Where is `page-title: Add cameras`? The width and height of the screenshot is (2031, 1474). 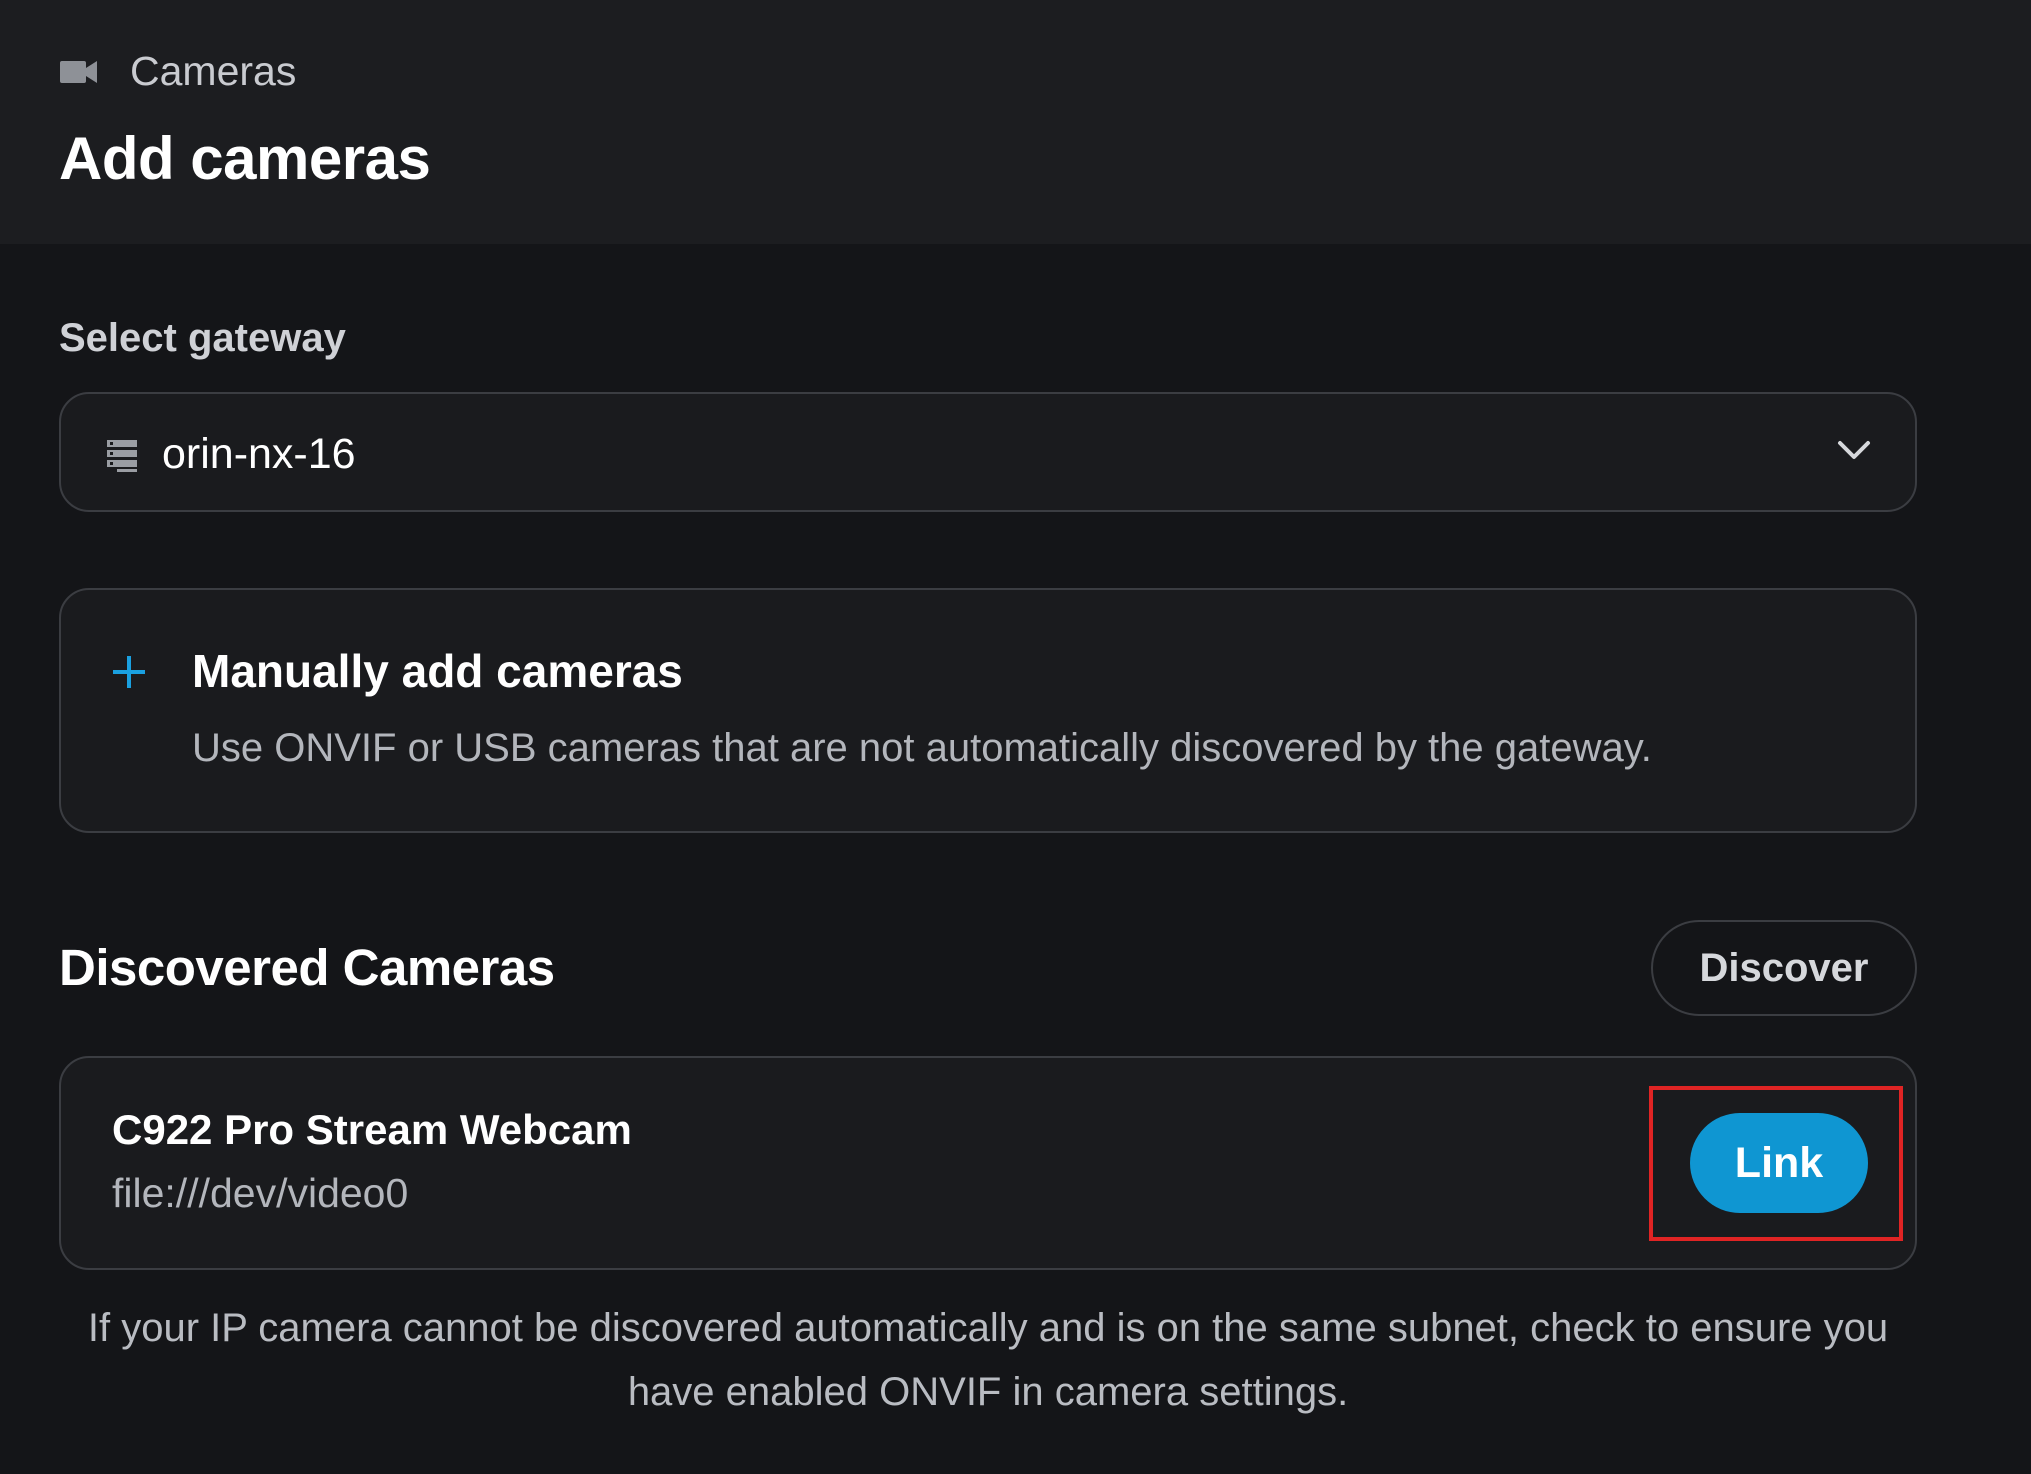
page-title: Add cameras is located at coordinates (245, 158).